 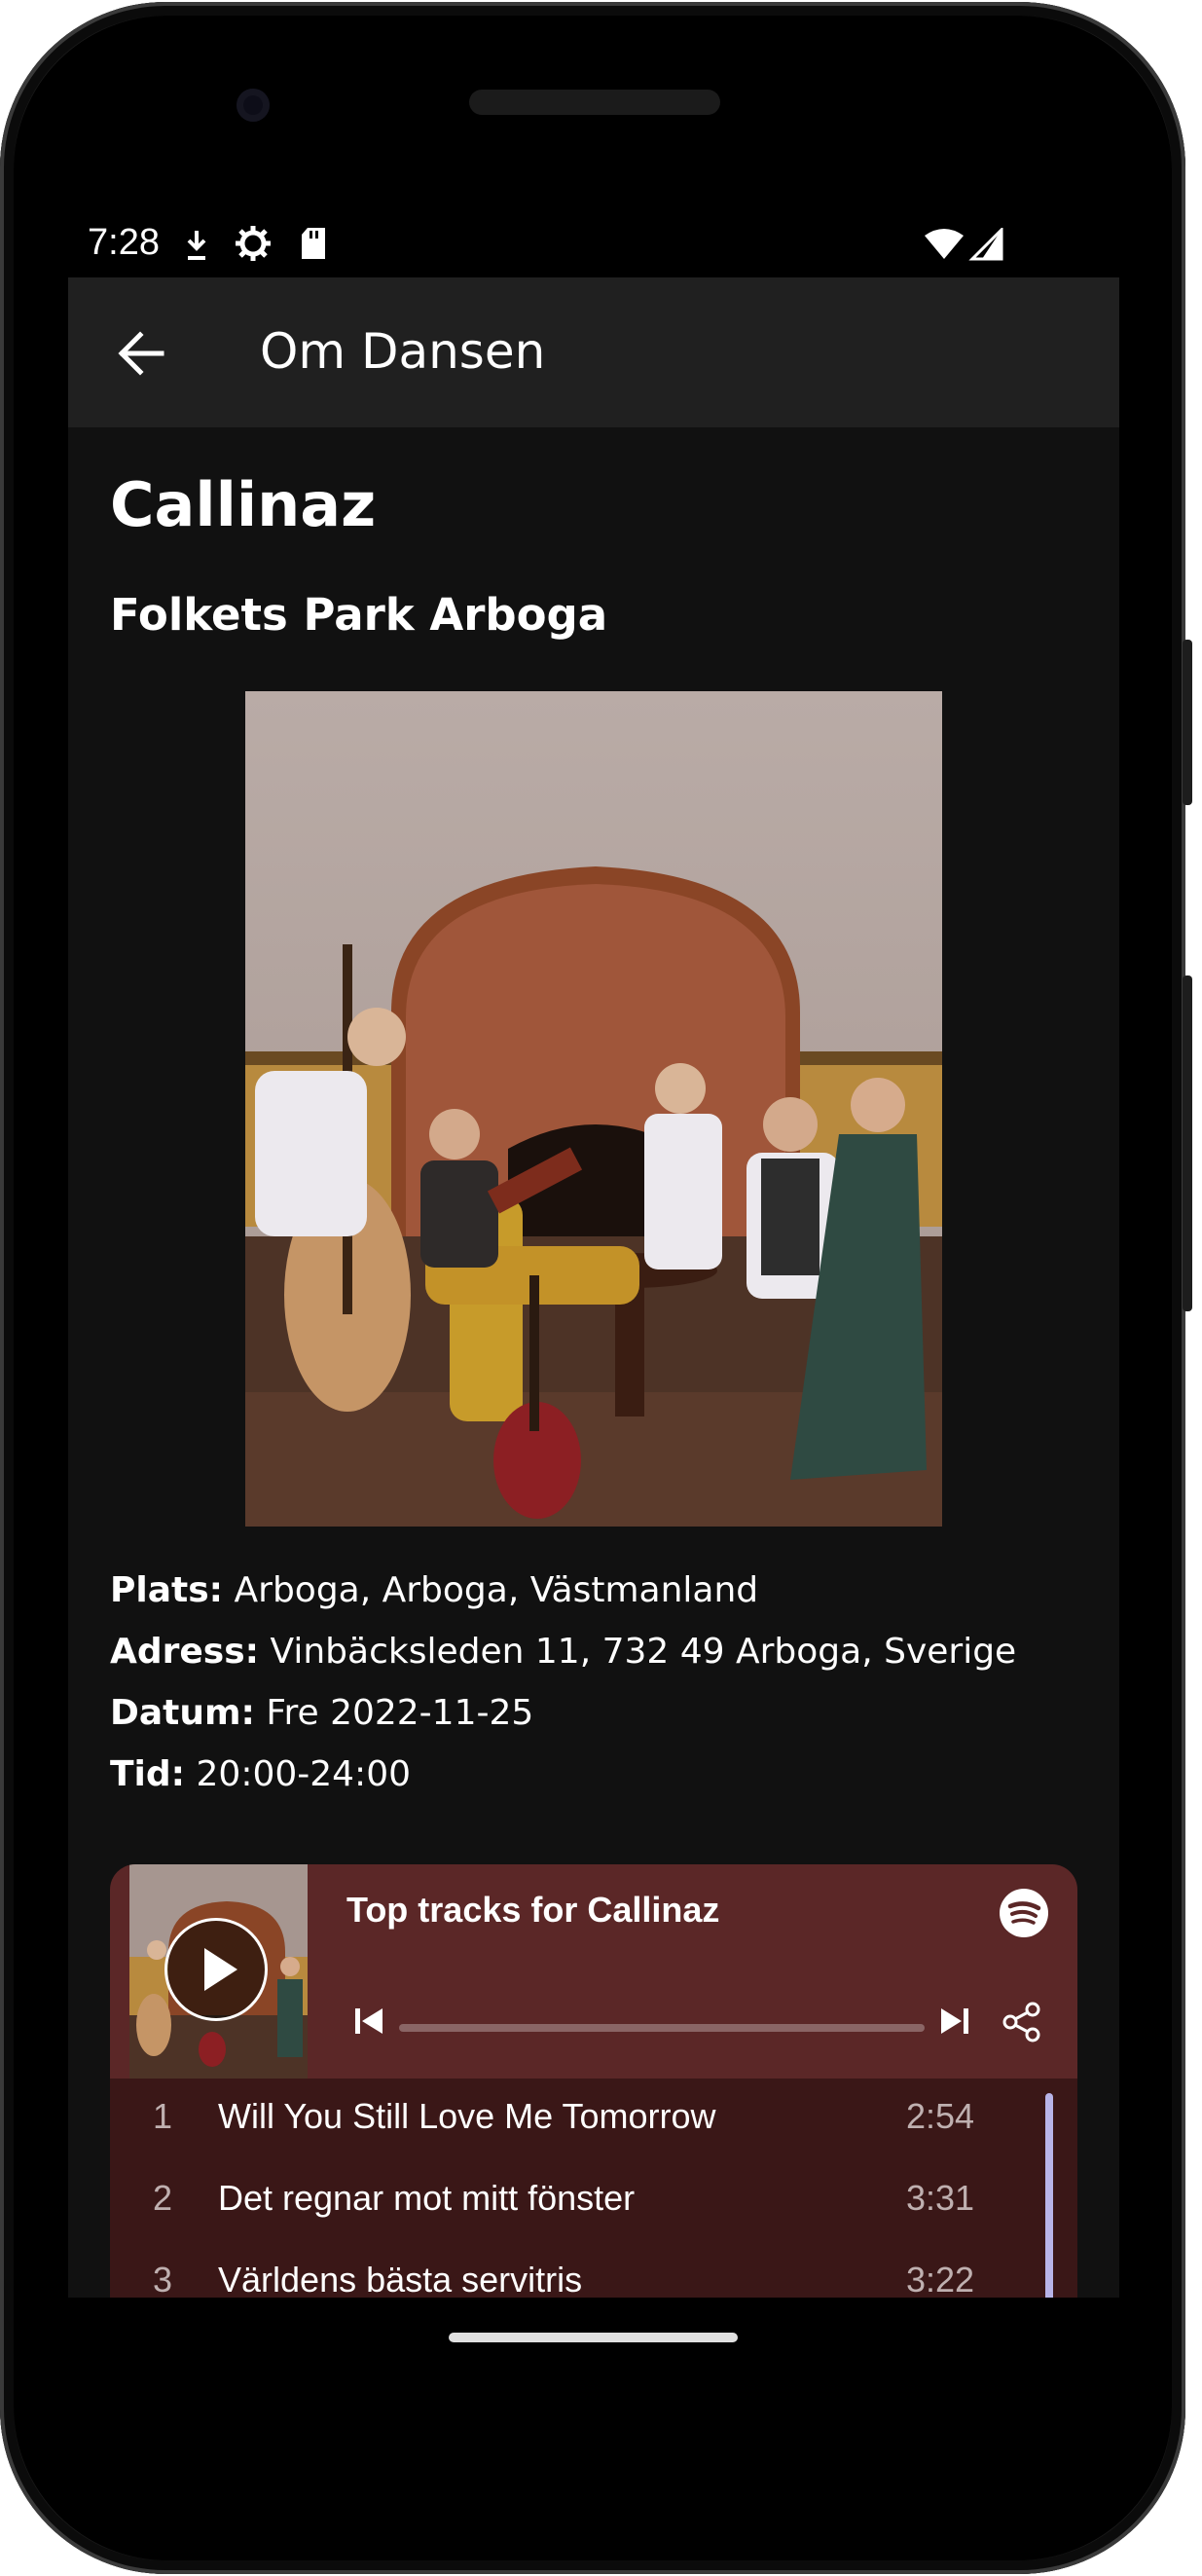 I want to click on detail-row: Tid: 20:00-24:00, so click(x=260, y=1774).